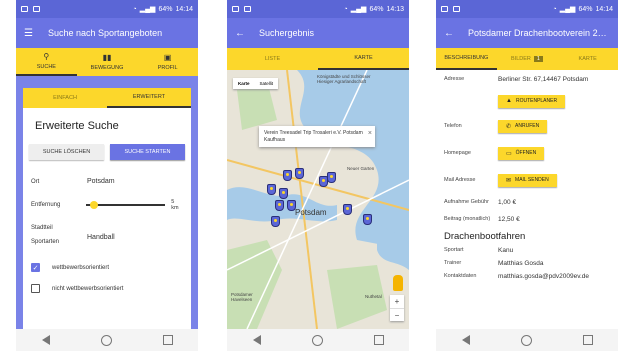 The image size is (618, 351). Describe the element at coordinates (543, 79) in the screenshot. I see `address-value: Berliner Str. 67,14467 Potsdam` at that location.